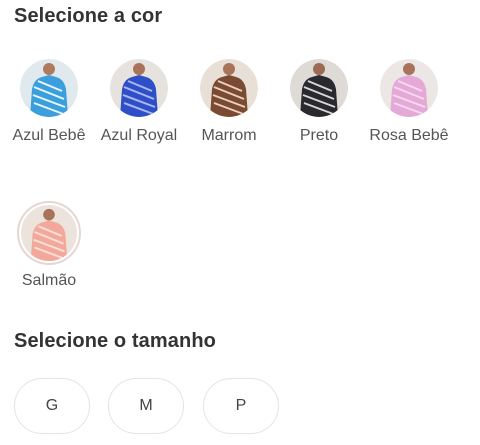 The height and width of the screenshot is (445, 480). I want to click on size-button-m: M, so click(146, 406).